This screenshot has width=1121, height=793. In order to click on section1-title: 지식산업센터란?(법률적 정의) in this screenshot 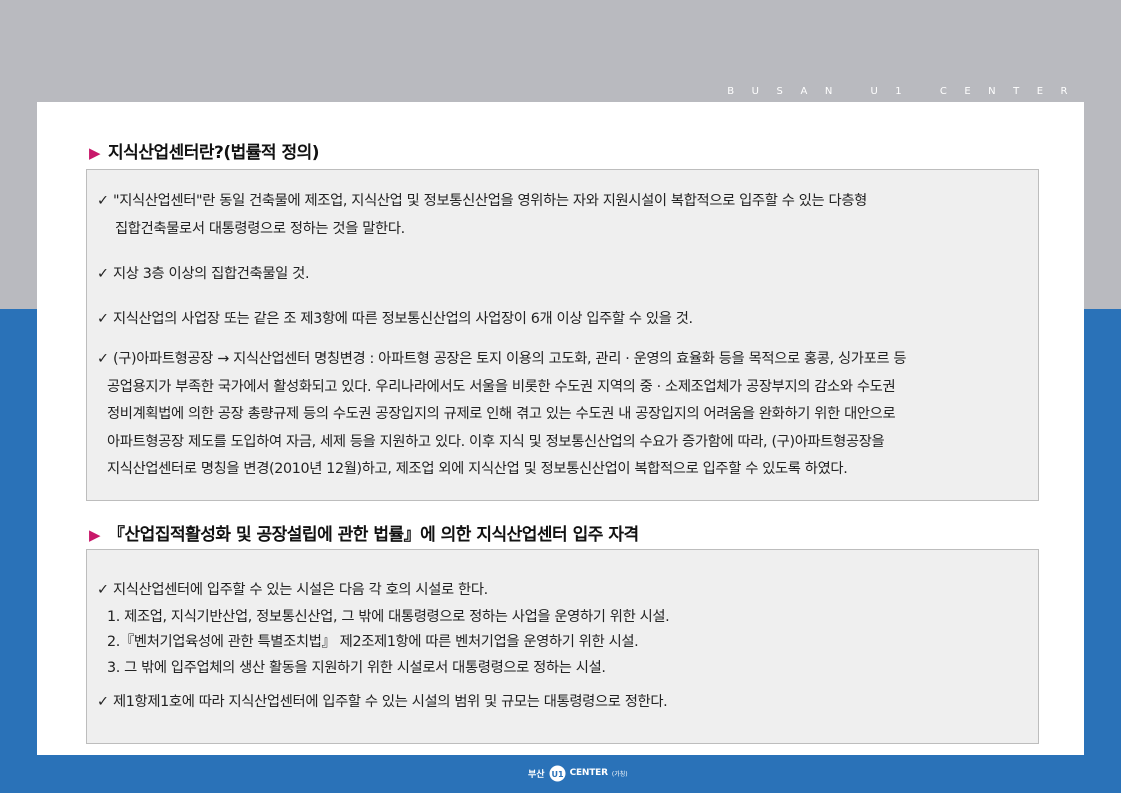, I will do `click(214, 153)`.